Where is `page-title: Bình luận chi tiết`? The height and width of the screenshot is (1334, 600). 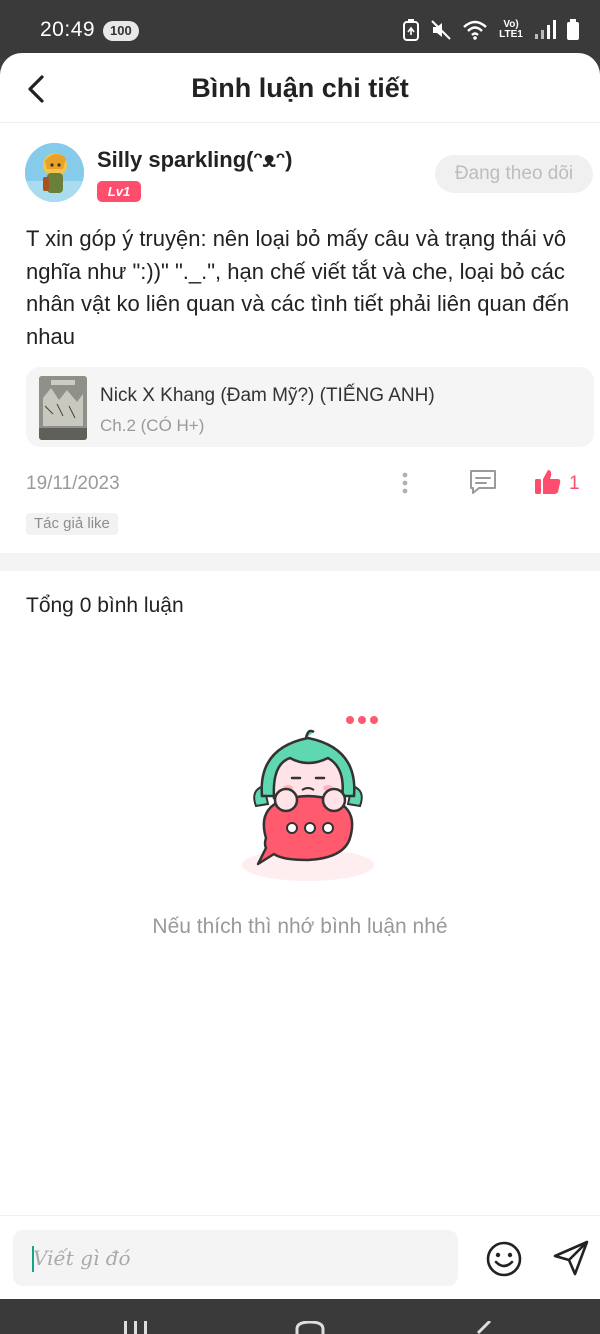 page-title: Bình luận chi tiết is located at coordinates (300, 88).